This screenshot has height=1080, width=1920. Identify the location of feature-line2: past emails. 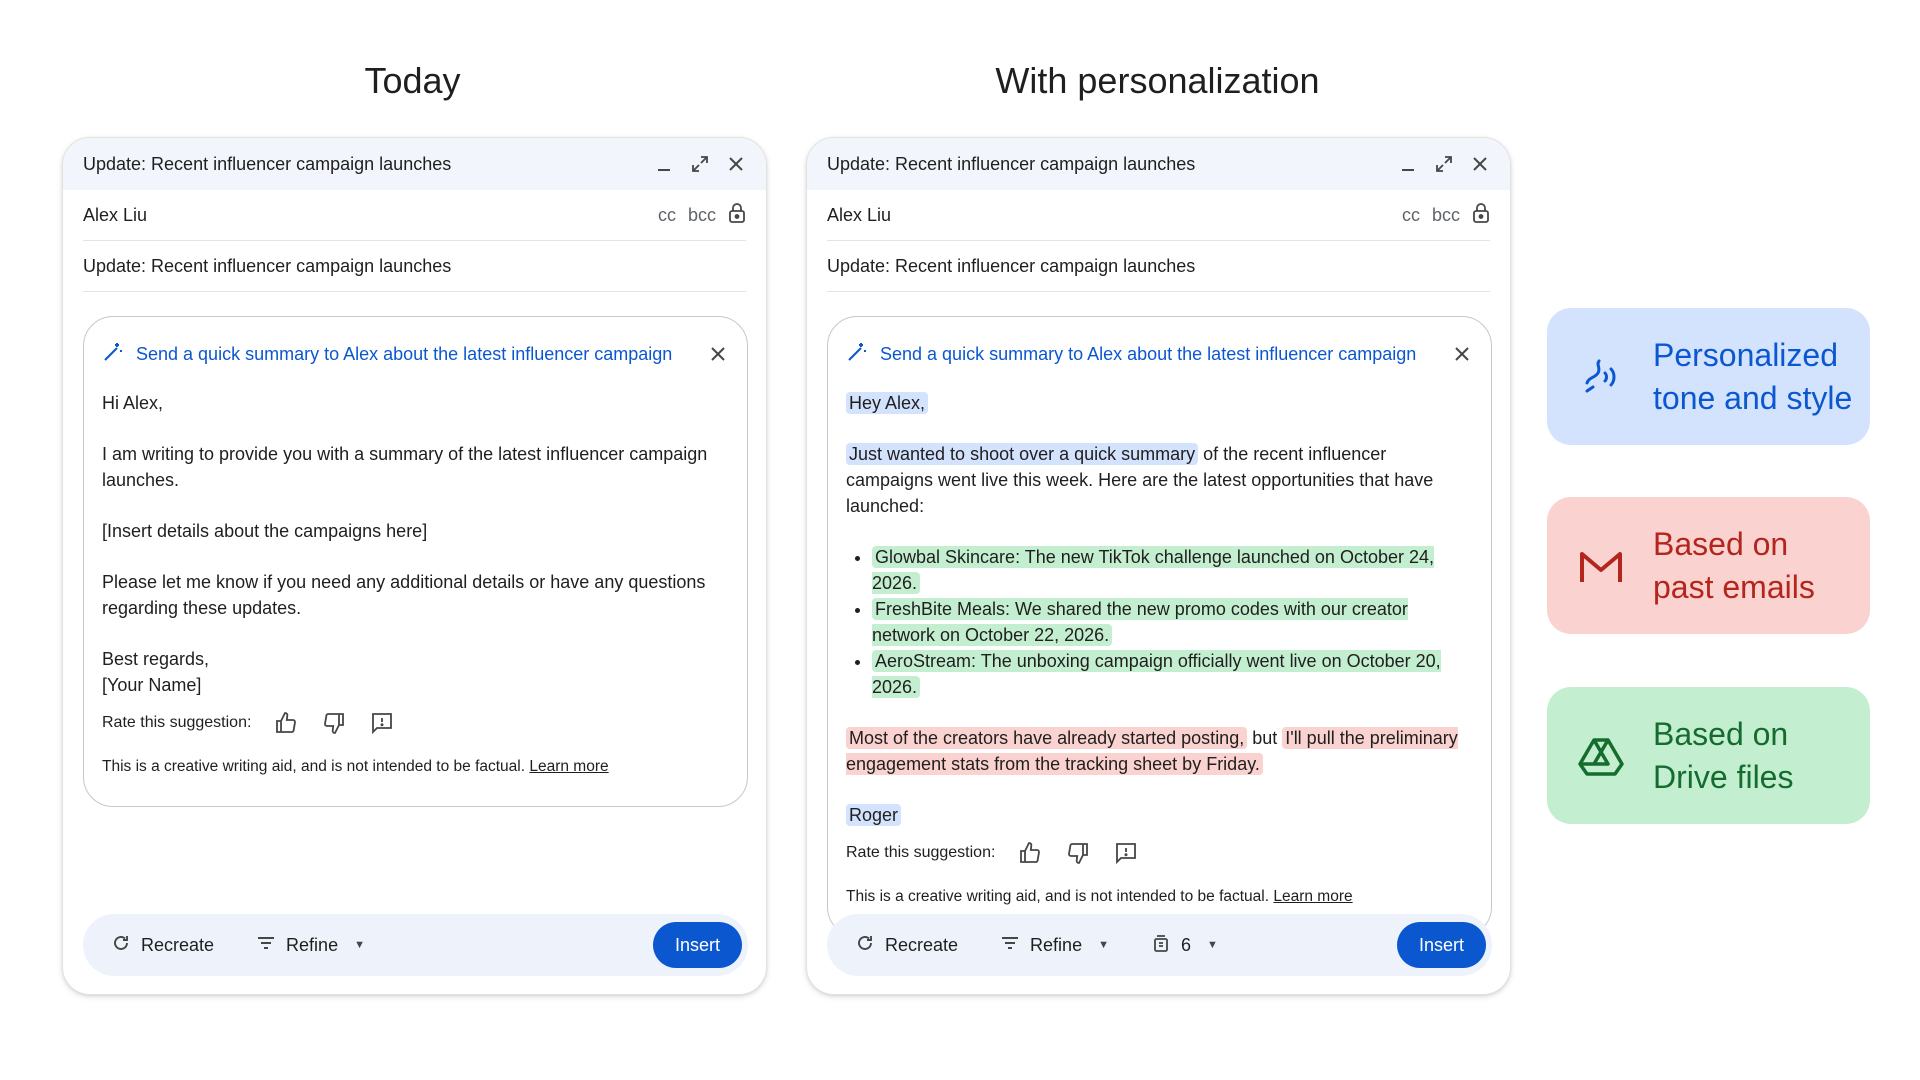
(1734, 586).